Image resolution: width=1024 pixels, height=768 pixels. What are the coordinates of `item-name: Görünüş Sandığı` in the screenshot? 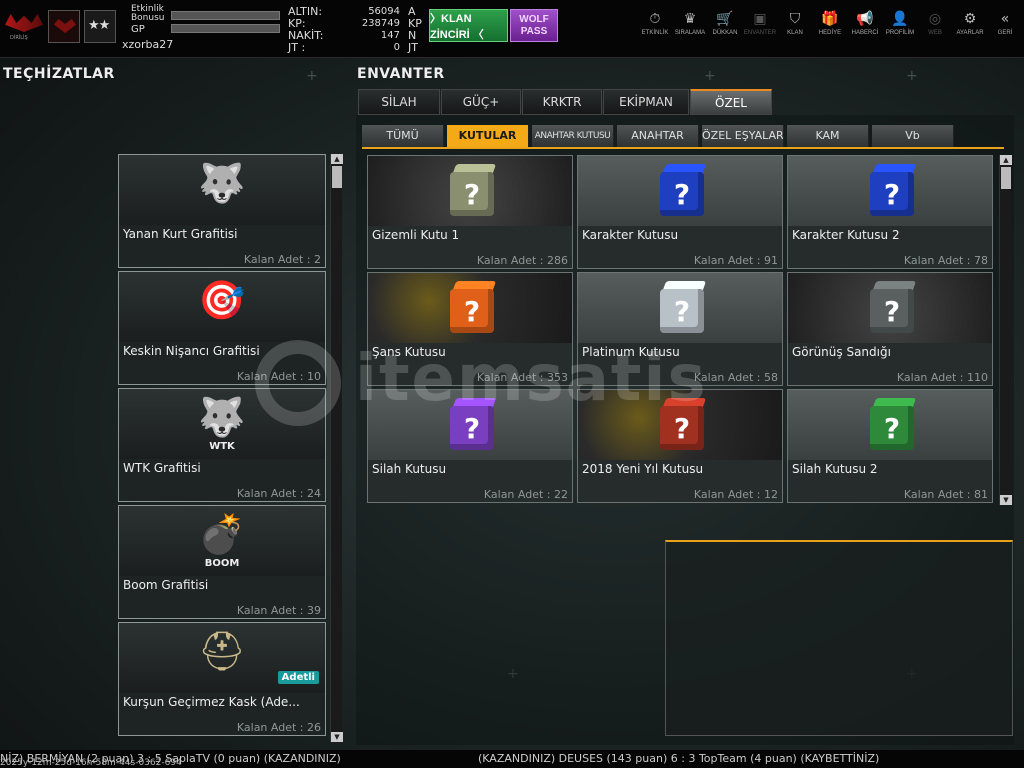 It's located at (841, 352).